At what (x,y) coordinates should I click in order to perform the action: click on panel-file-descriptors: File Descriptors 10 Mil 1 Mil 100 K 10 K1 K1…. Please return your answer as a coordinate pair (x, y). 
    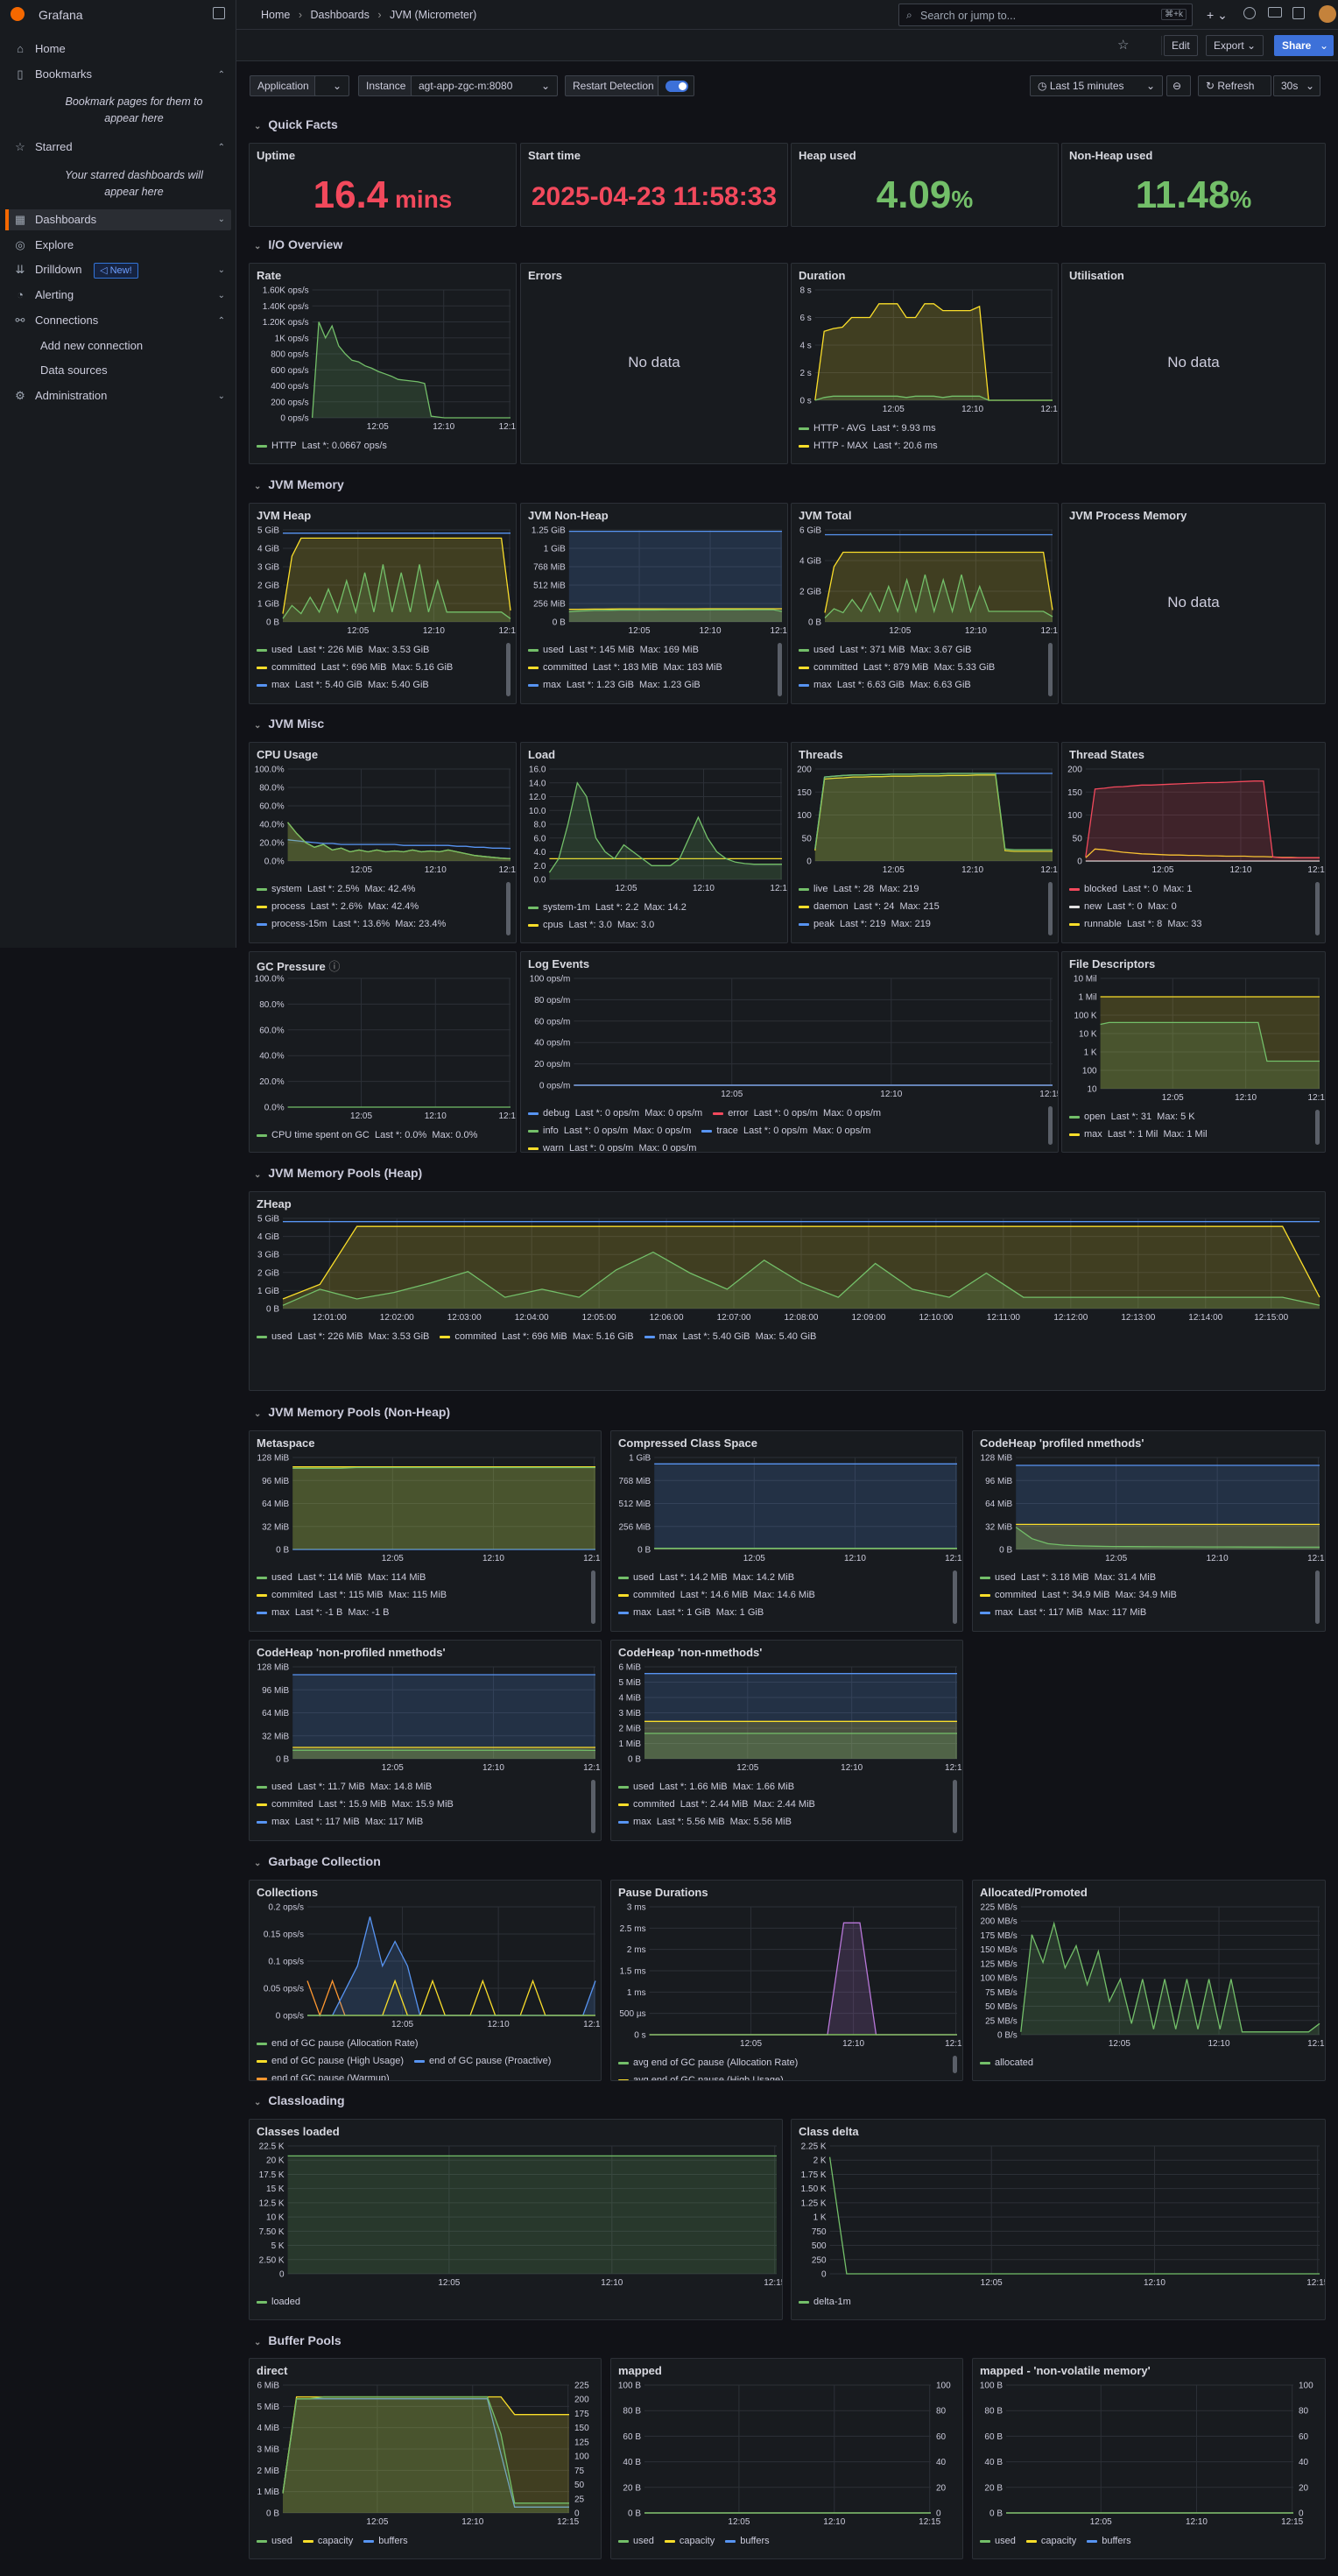
    Looking at the image, I should click on (1193, 1052).